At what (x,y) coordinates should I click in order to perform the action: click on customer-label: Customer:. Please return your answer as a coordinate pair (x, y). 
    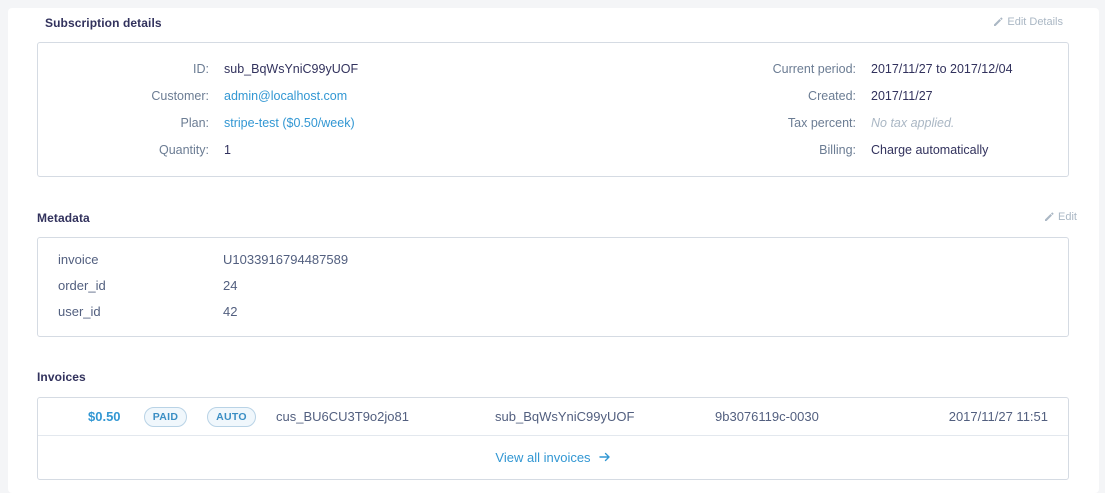
    Looking at the image, I should click on (180, 96).